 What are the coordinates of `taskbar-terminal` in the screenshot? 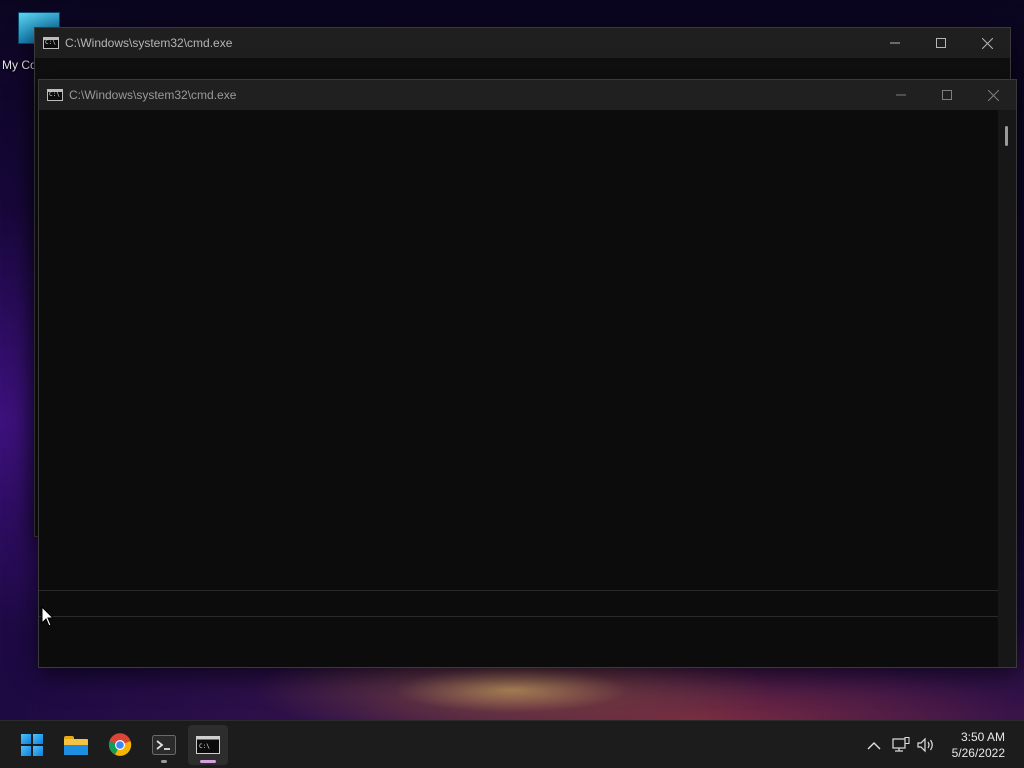 It's located at (164, 745).